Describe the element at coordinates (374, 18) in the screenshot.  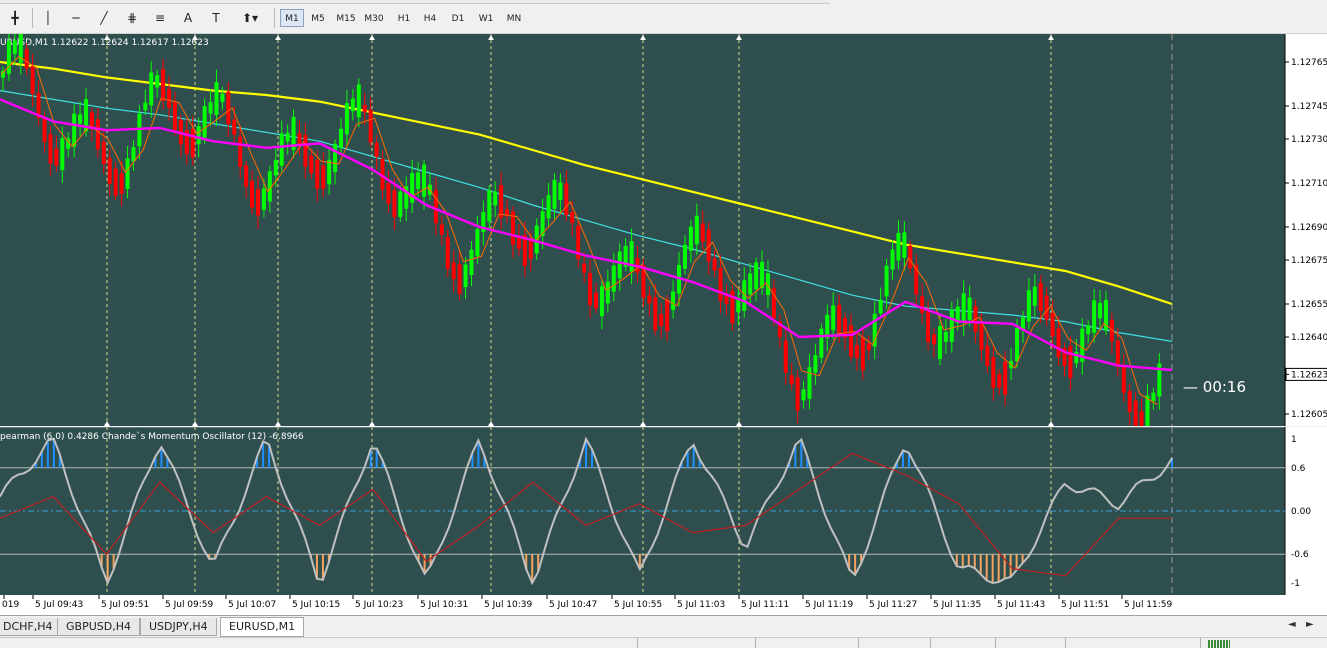
I see `timeframe-m30: M30` at that location.